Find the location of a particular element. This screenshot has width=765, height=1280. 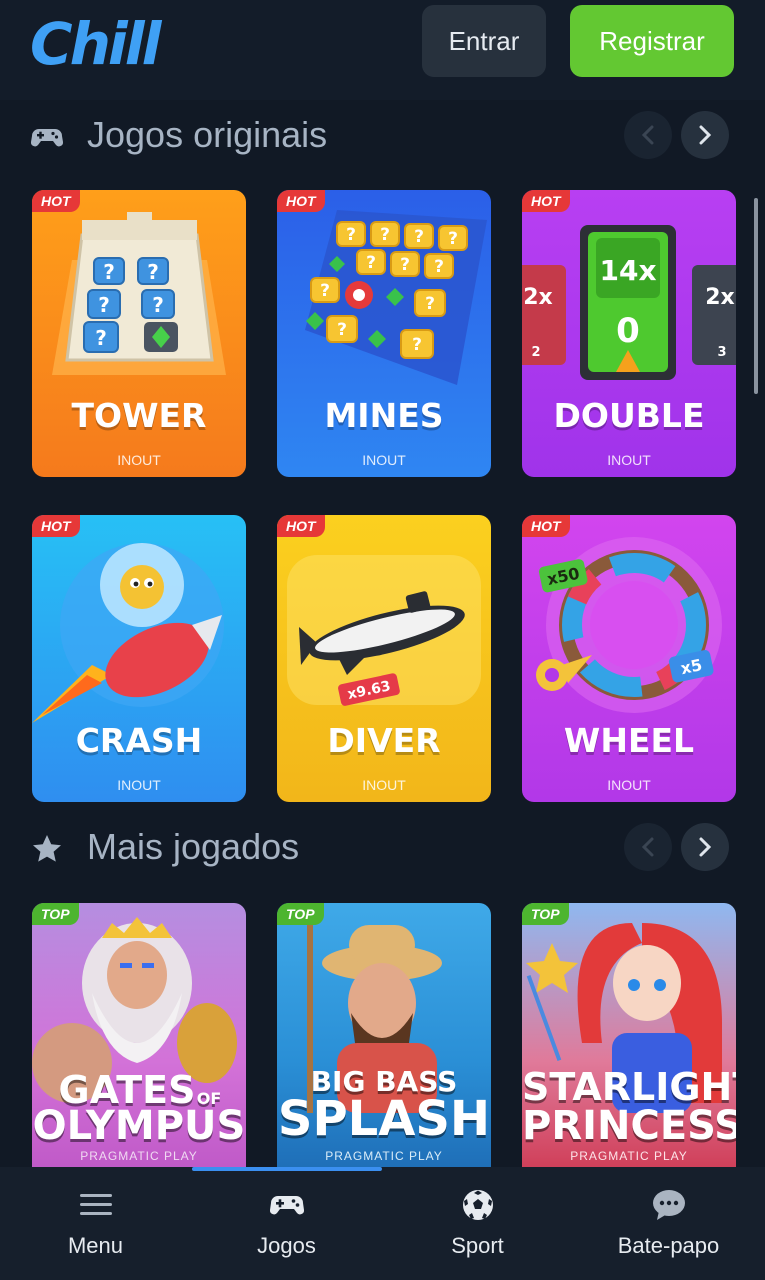

page-scrollbar is located at coordinates (756, 296).